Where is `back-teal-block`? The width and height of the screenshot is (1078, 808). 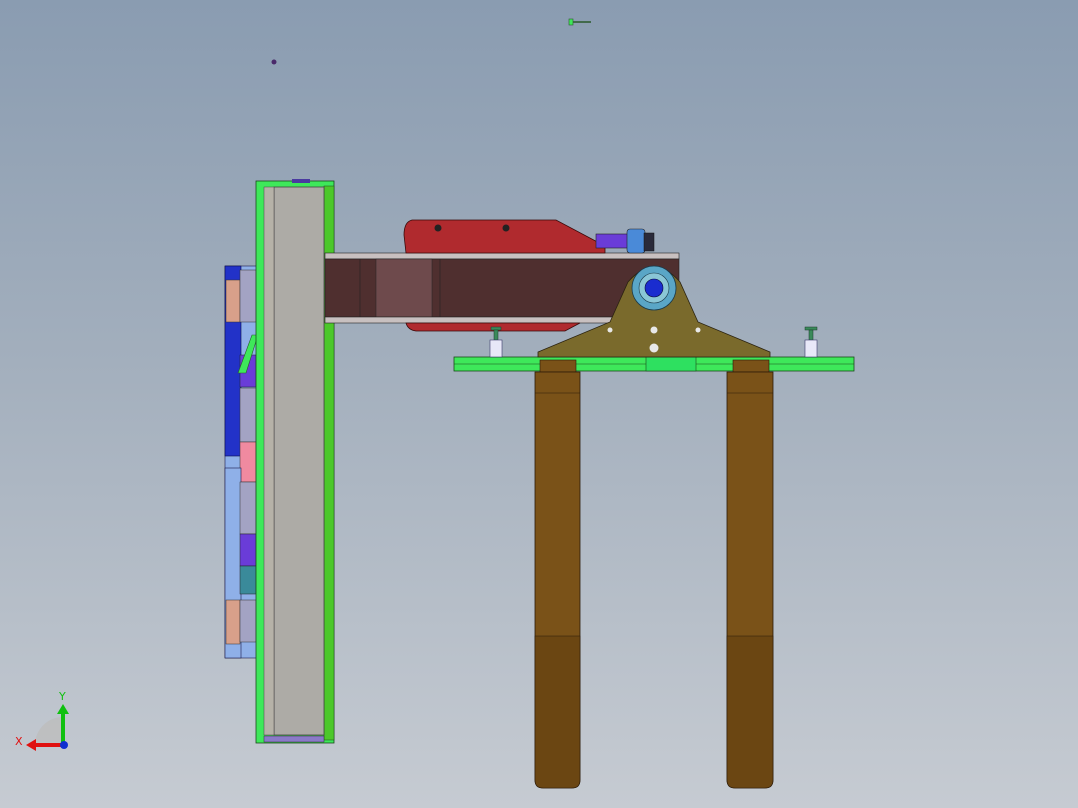 back-teal-block is located at coordinates (248, 580).